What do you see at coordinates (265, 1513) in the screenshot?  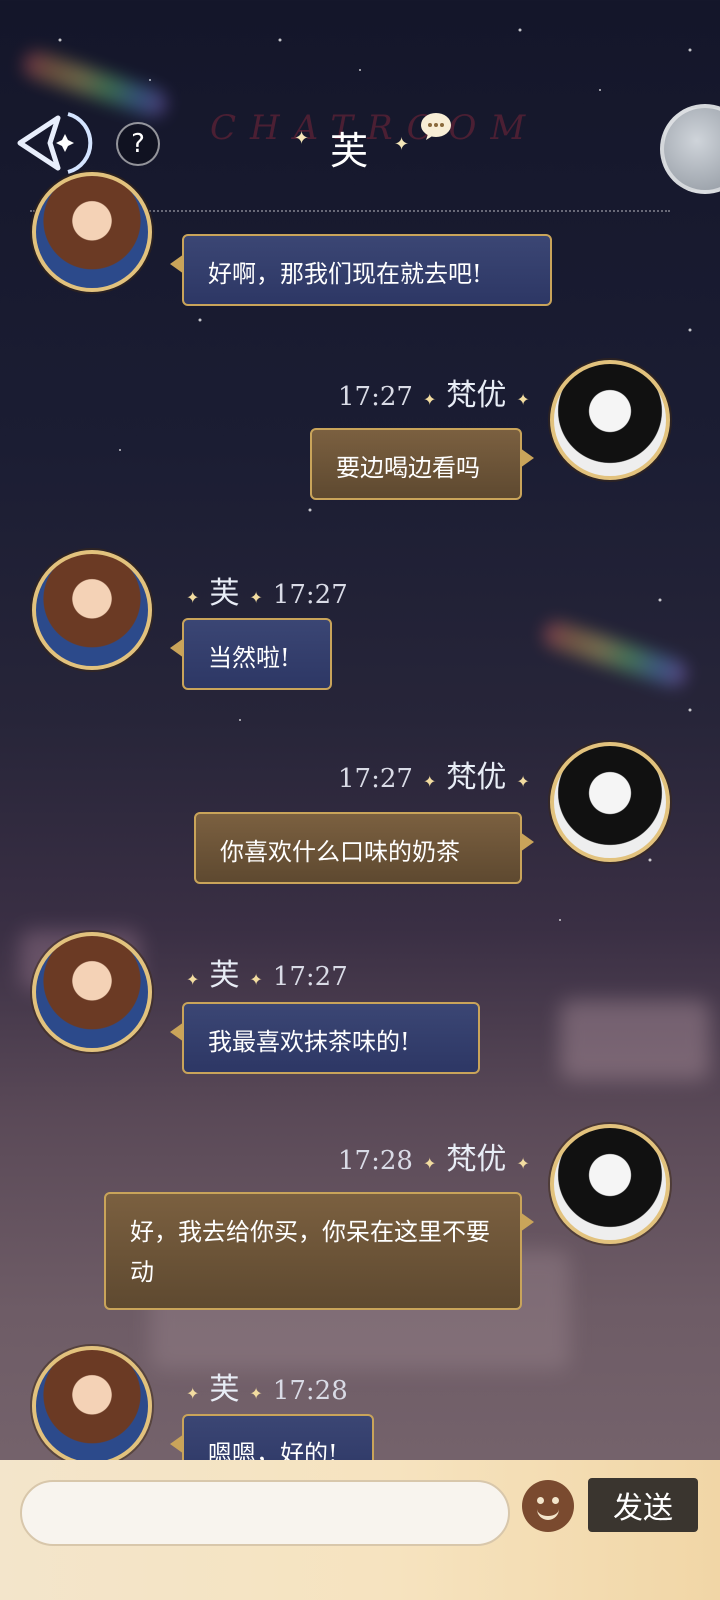 I see `message-input` at bounding box center [265, 1513].